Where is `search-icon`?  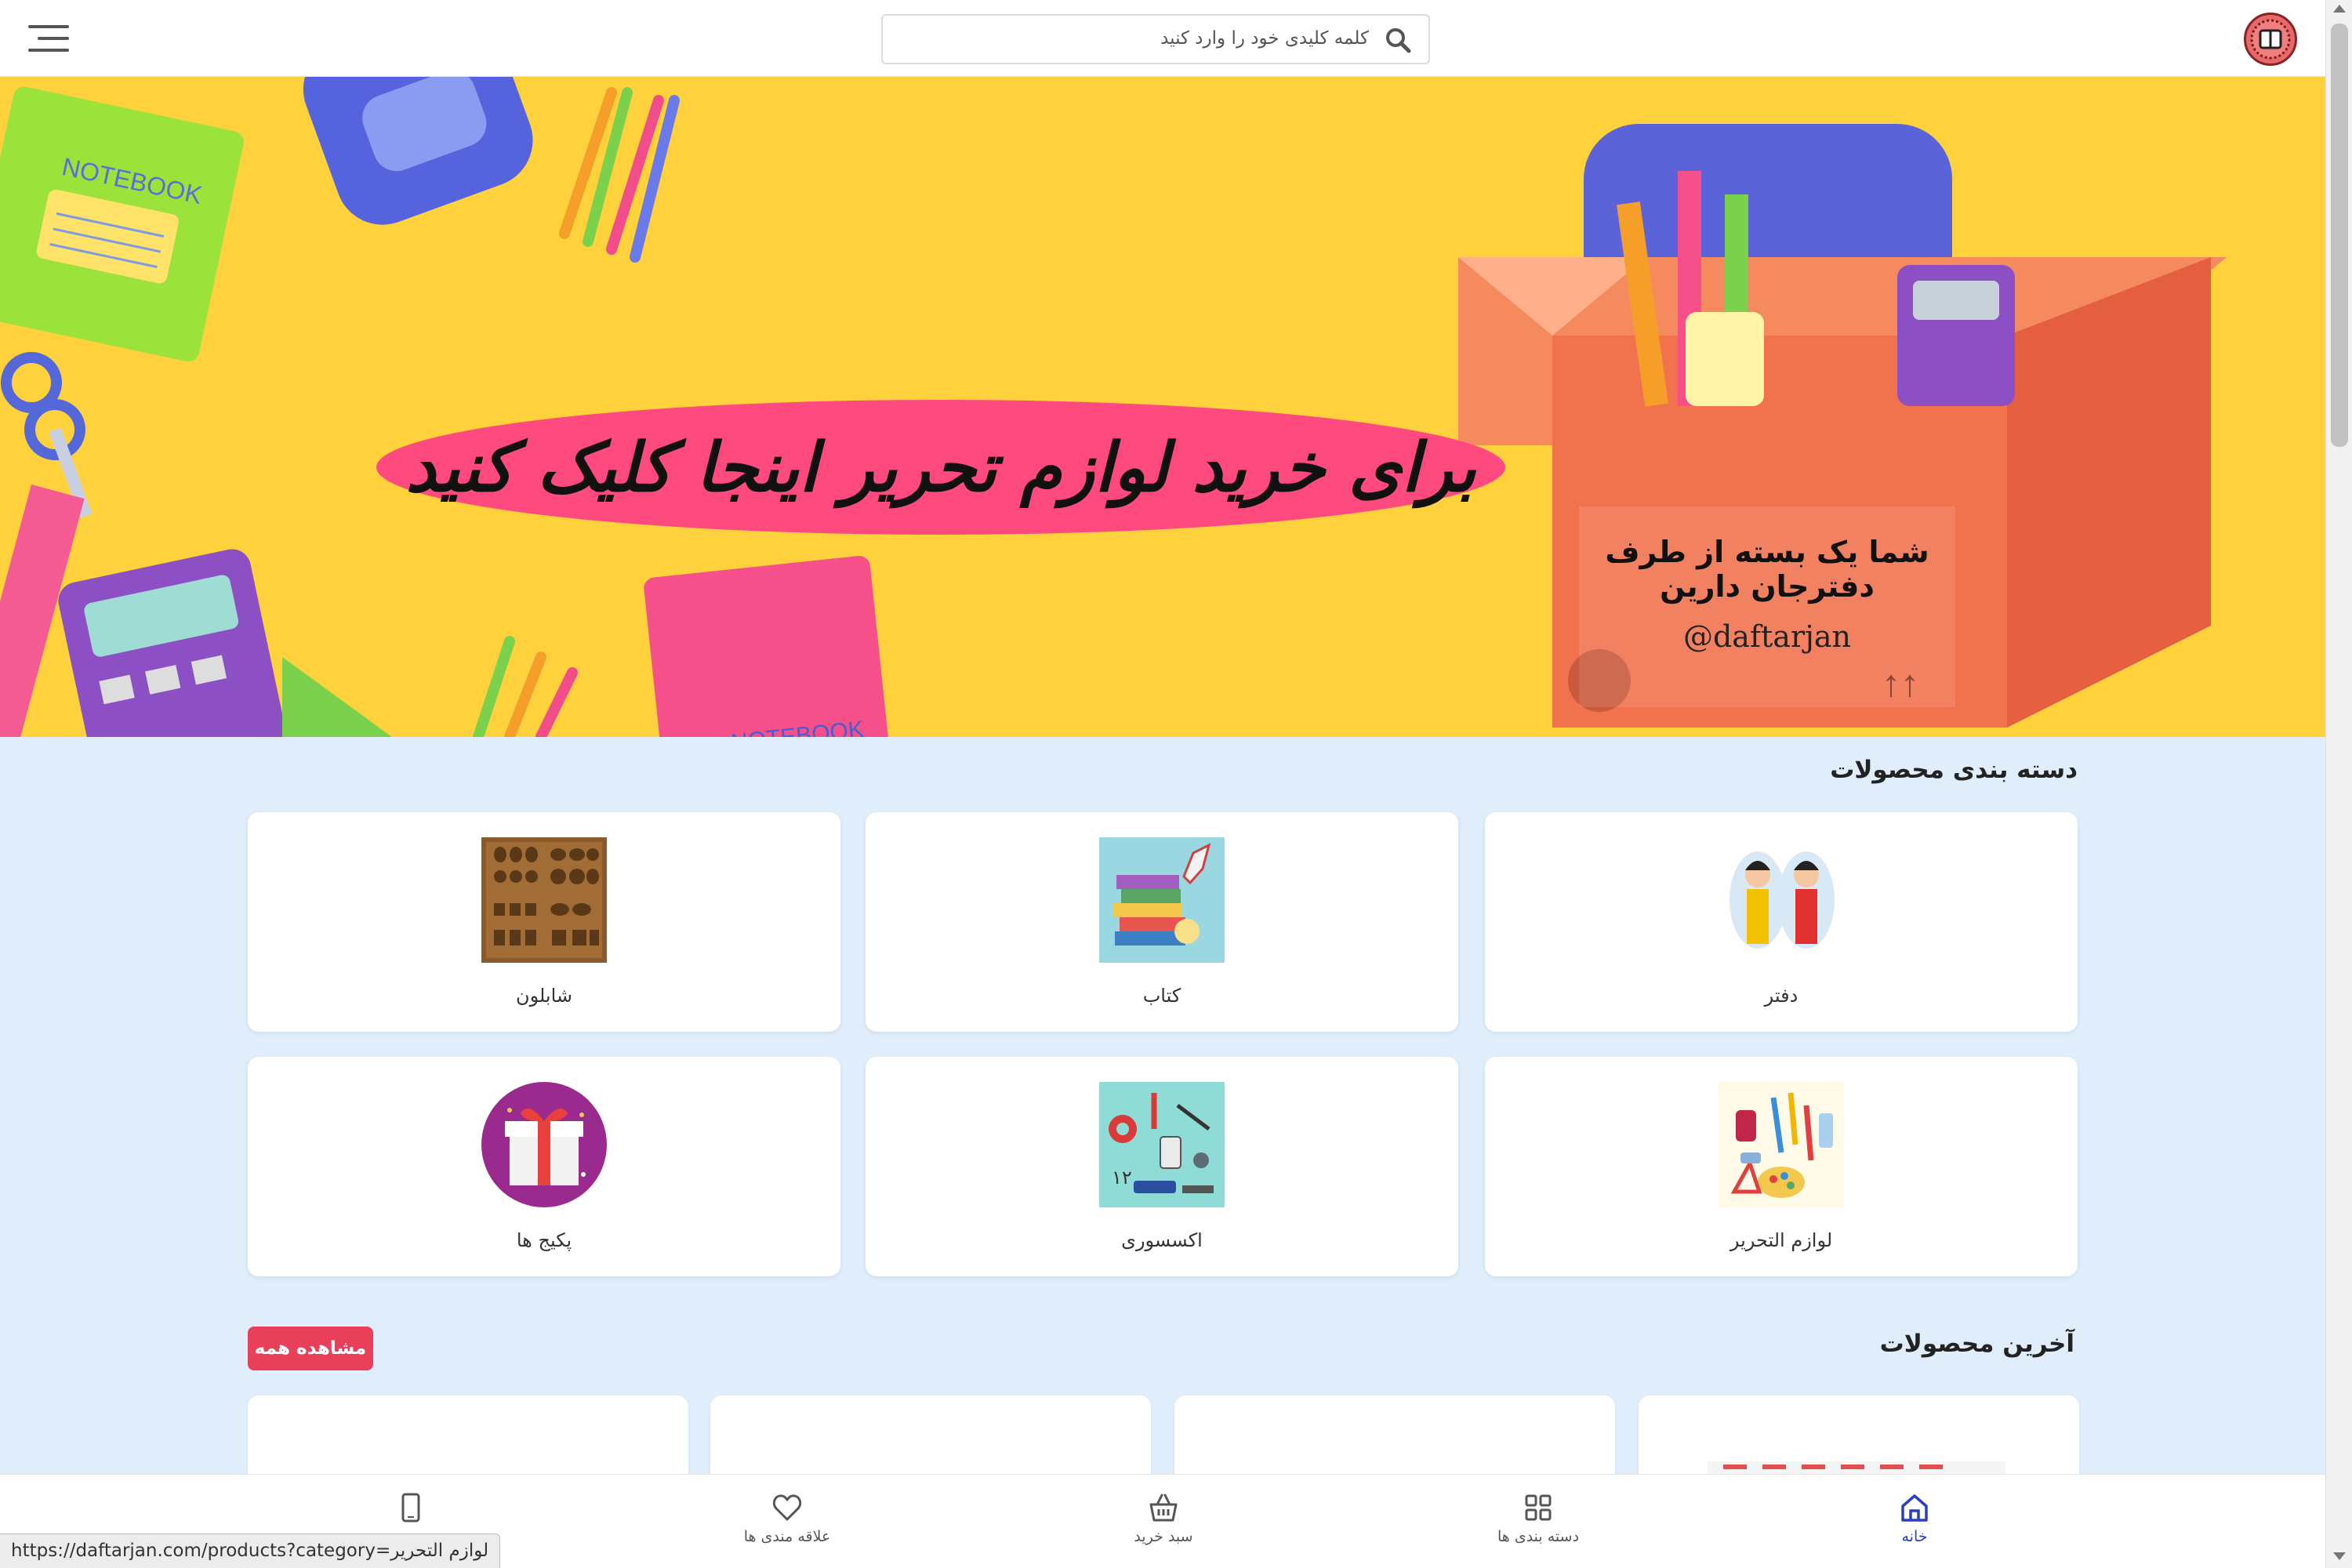 search-icon is located at coordinates (1398, 40).